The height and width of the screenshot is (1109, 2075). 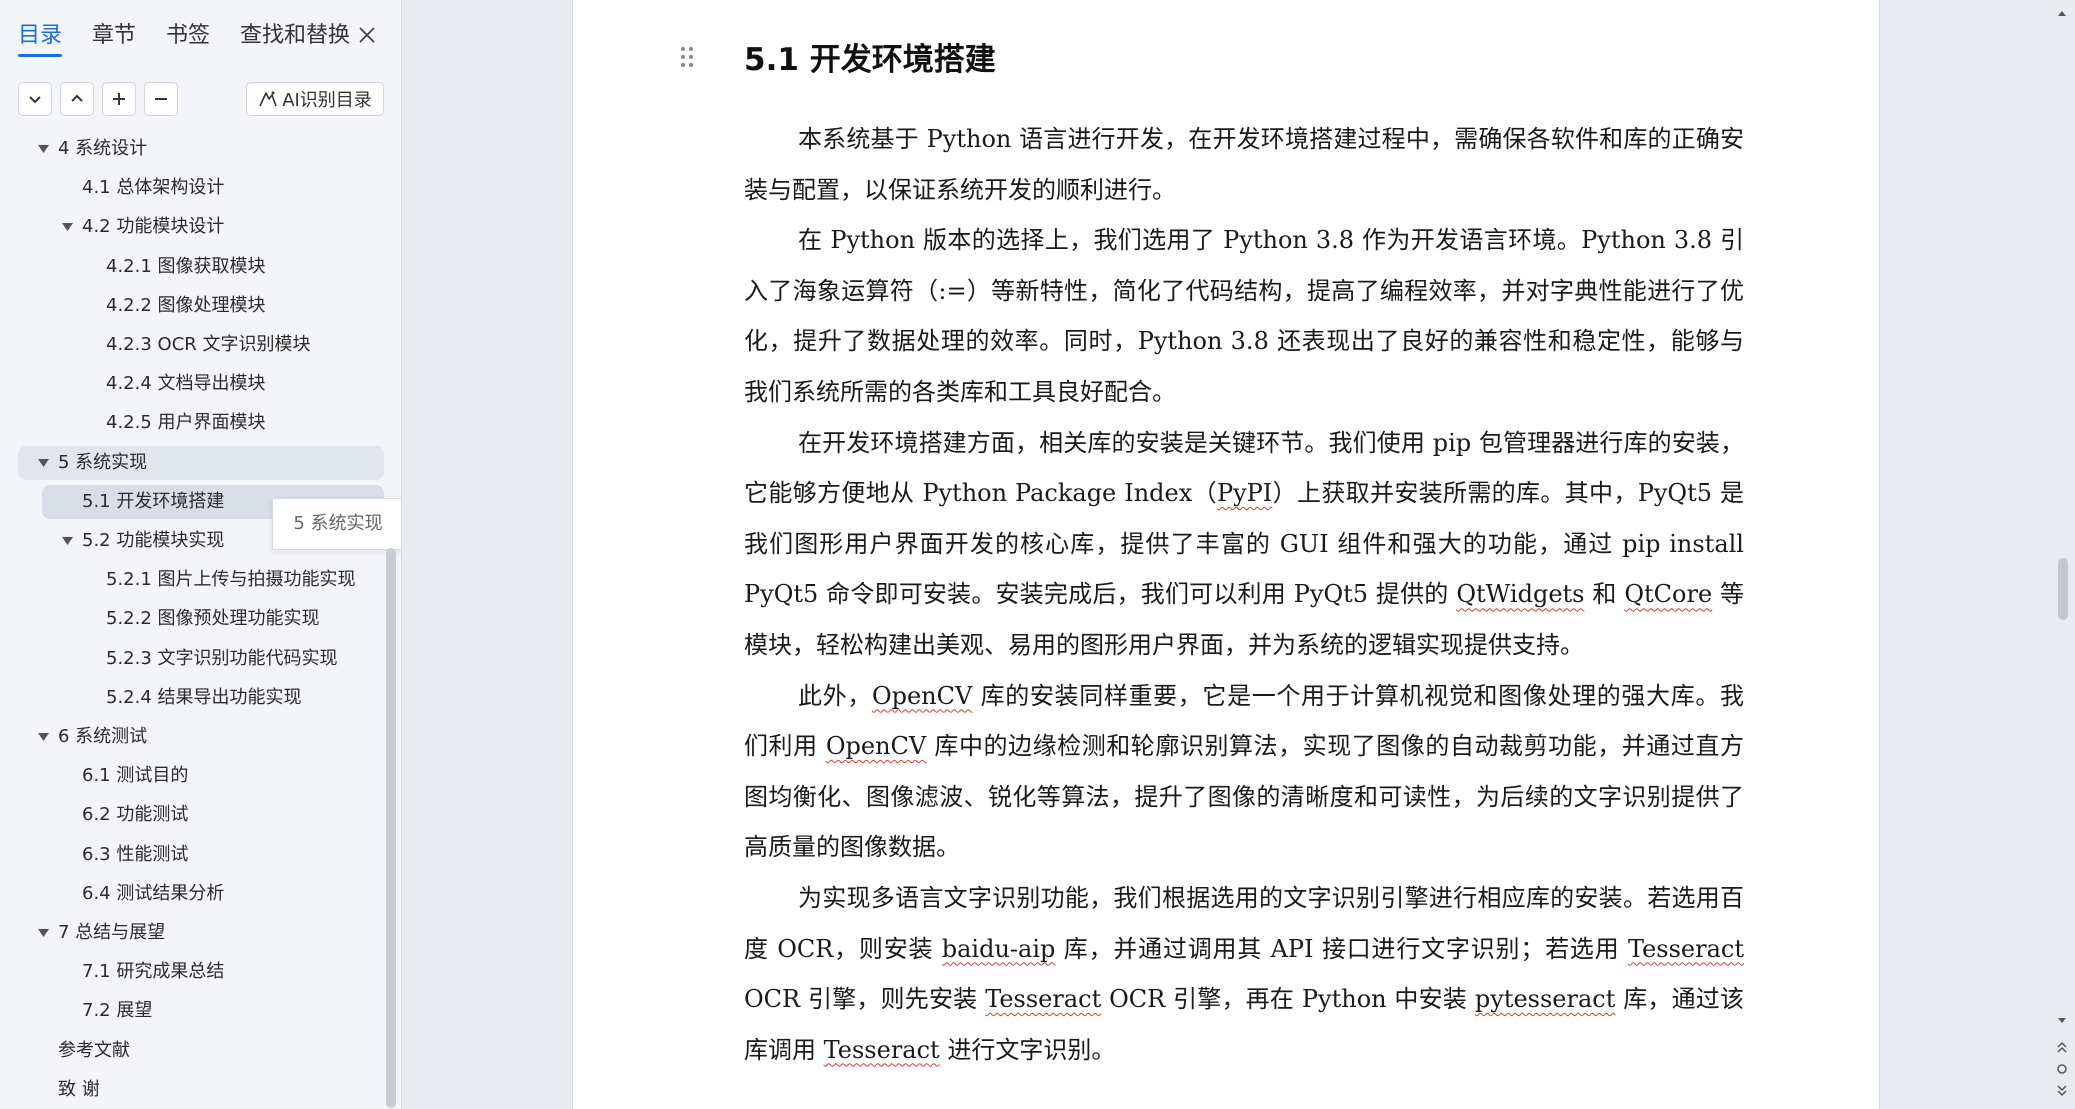 I want to click on scroll-up-button, so click(x=2062, y=13).